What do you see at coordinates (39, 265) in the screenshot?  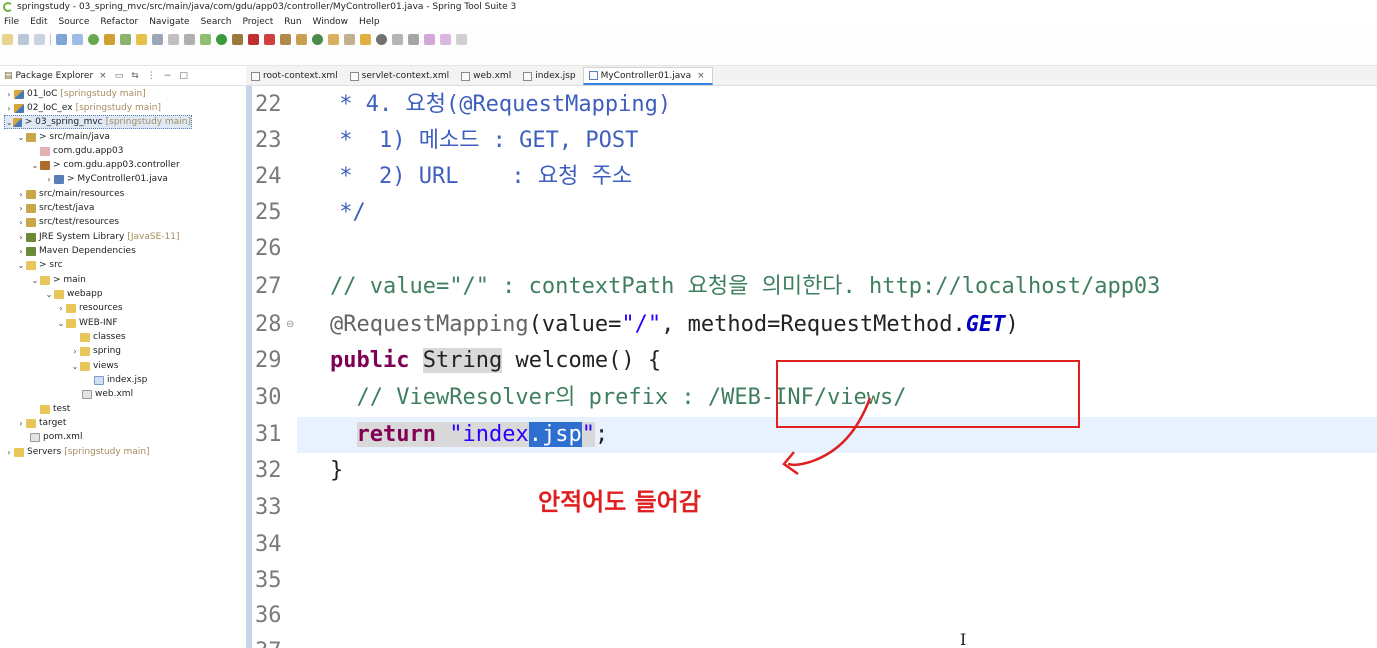 I see `tree-item-src: ⌄ > src` at bounding box center [39, 265].